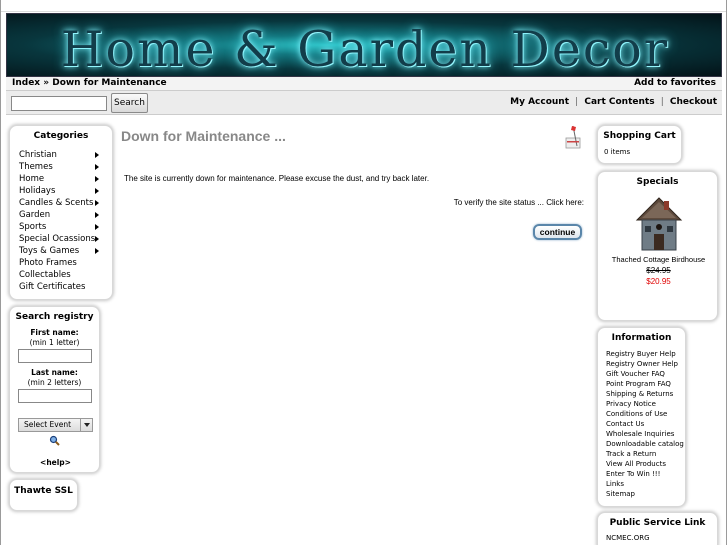  What do you see at coordinates (32, 179) in the screenshot?
I see `category-label: Home` at bounding box center [32, 179].